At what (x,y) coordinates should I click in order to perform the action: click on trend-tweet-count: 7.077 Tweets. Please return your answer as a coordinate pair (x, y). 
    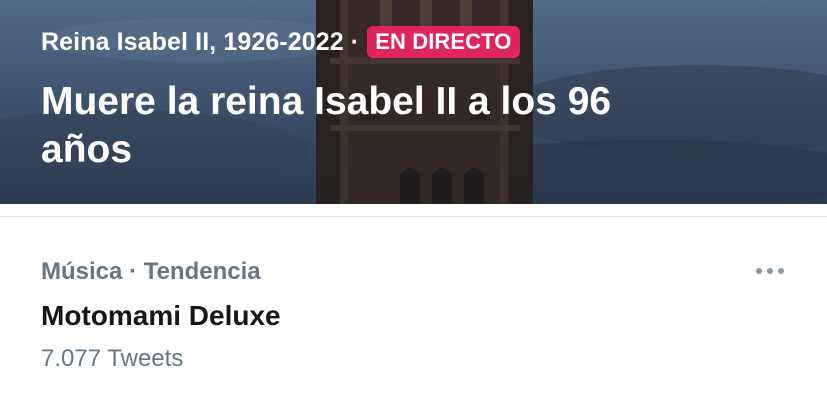
    Looking at the image, I should click on (112, 358).